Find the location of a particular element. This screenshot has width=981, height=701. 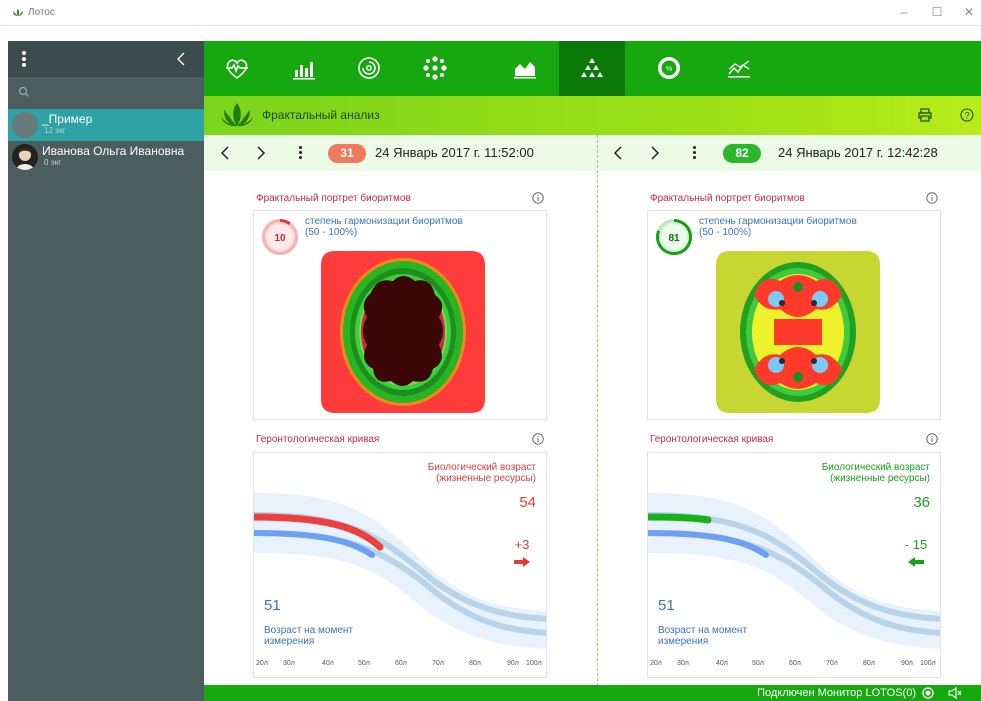

bio-age-value: 36 is located at coordinates (921, 502).